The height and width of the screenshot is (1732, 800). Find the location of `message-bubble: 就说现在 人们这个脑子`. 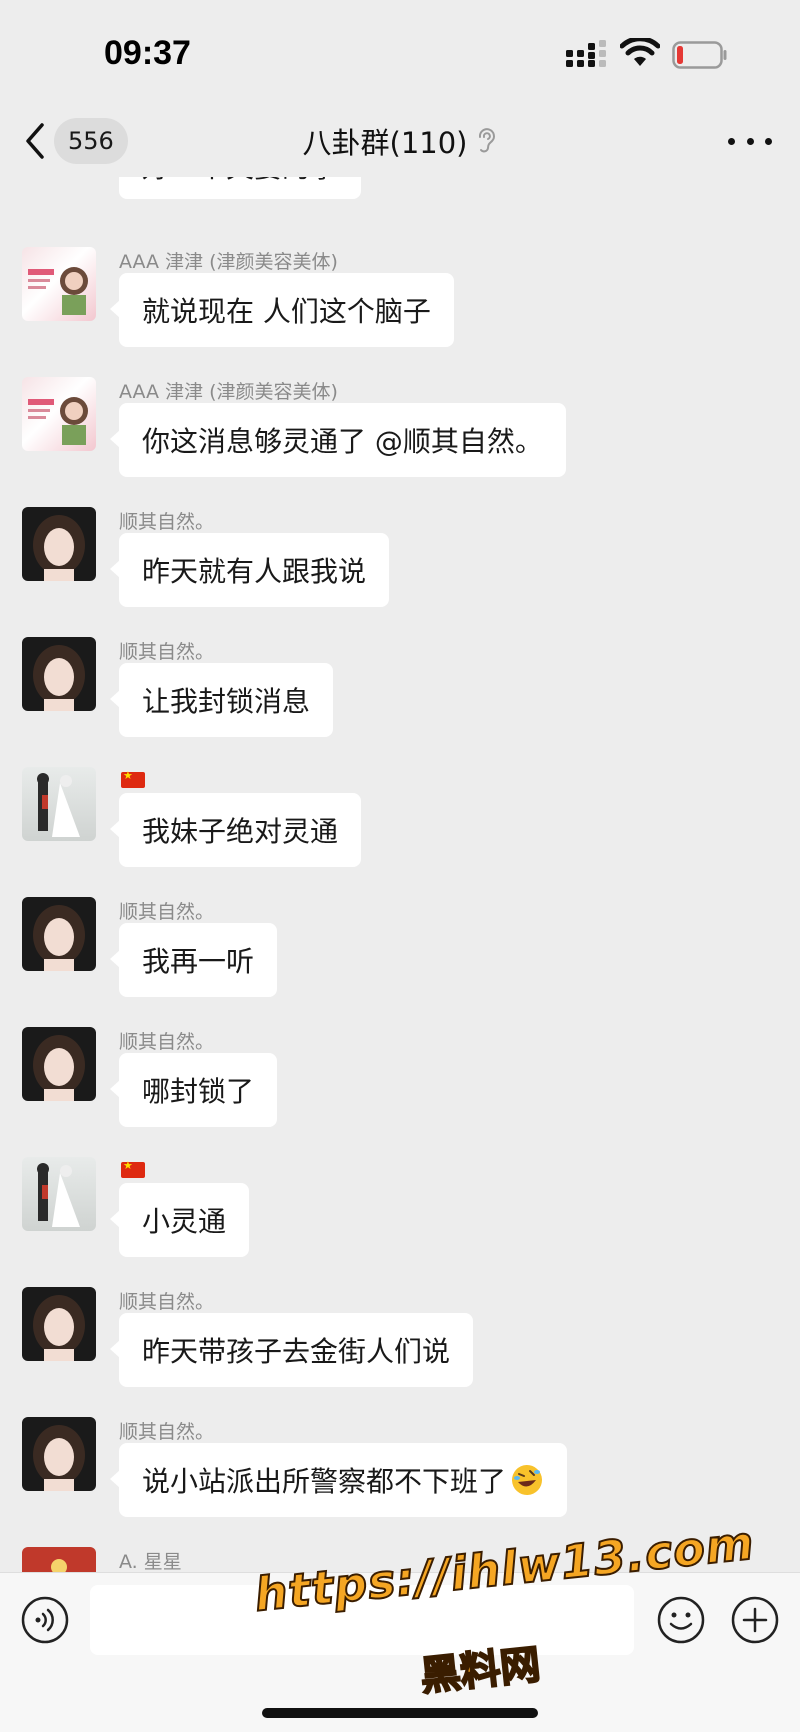

message-bubble: 就说现在 人们这个脑子 is located at coordinates (282, 310).